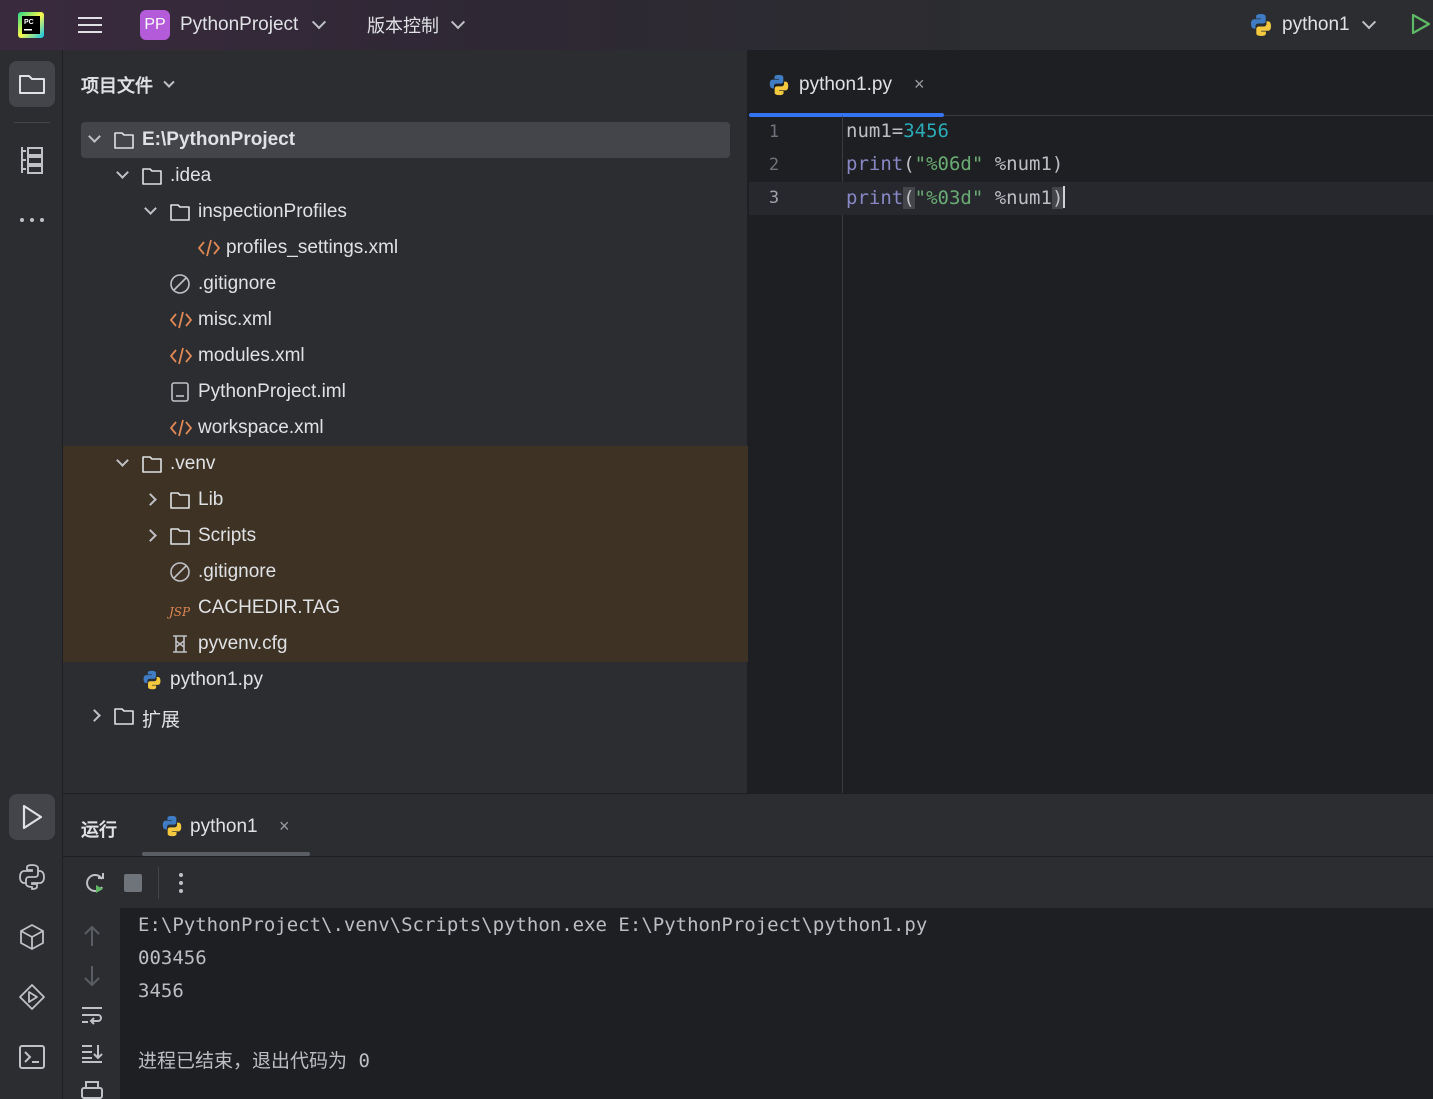 This screenshot has height=1099, width=1433. Describe the element at coordinates (405, 608) in the screenshot. I see `tree-item: JSP CACHEDIR.TAG` at that location.